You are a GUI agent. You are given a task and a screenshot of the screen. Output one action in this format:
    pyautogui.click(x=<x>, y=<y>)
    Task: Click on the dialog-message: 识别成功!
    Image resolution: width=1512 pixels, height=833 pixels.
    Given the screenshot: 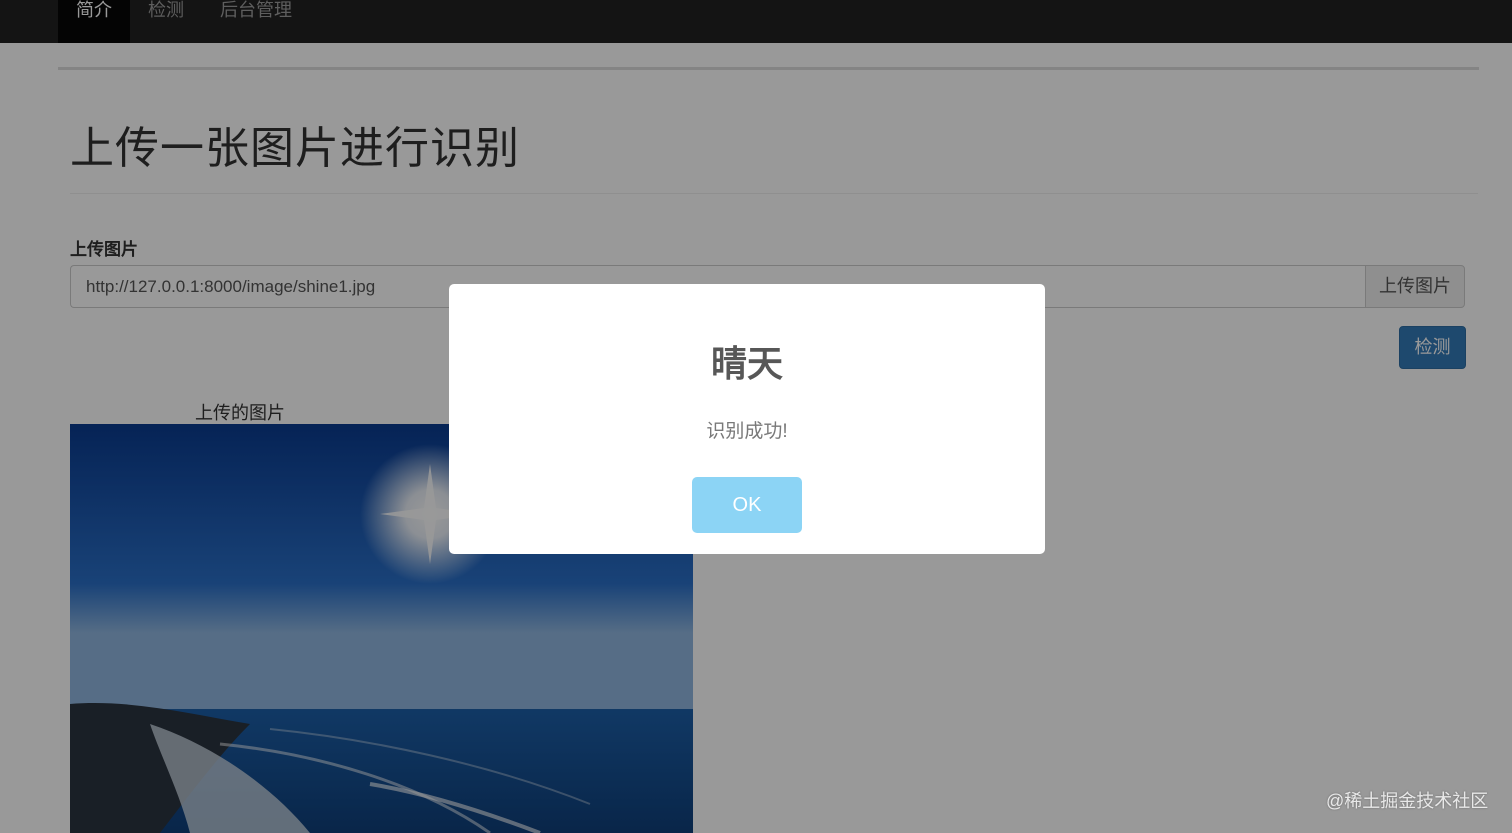 What is the action you would take?
    pyautogui.click(x=747, y=431)
    